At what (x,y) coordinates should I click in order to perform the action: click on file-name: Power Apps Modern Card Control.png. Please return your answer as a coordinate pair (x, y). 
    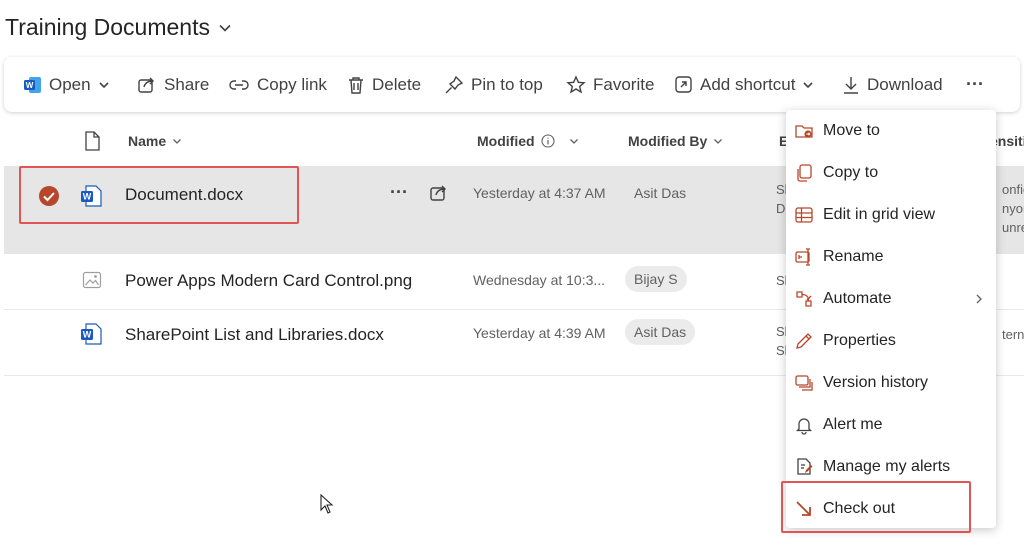
    Looking at the image, I should click on (268, 281).